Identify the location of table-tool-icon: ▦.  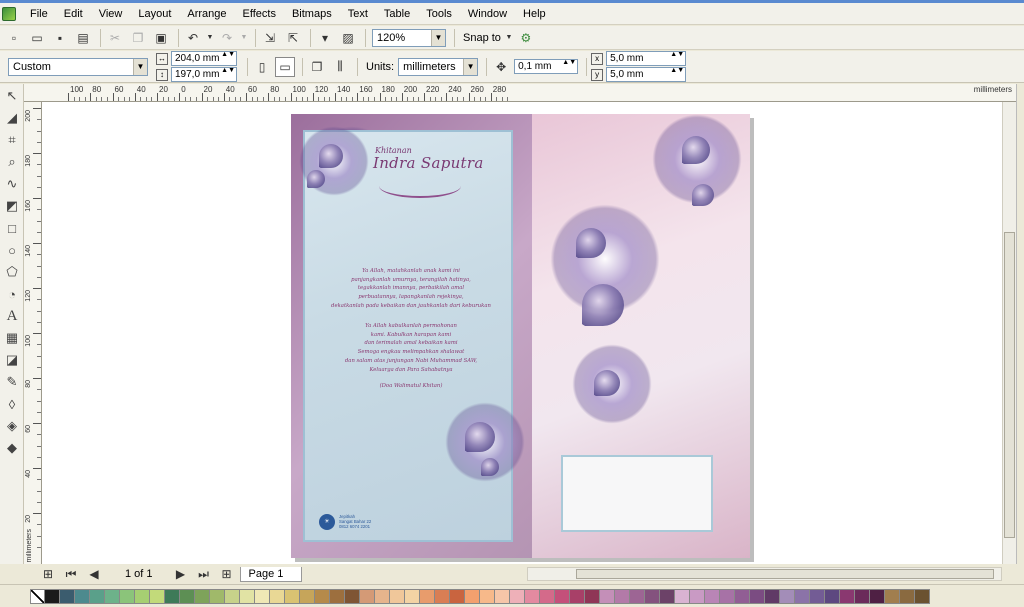
(12, 338).